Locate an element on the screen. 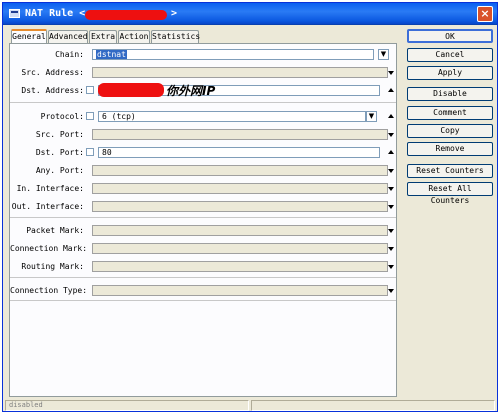  routing-mark-expand-icon is located at coordinates (391, 267).